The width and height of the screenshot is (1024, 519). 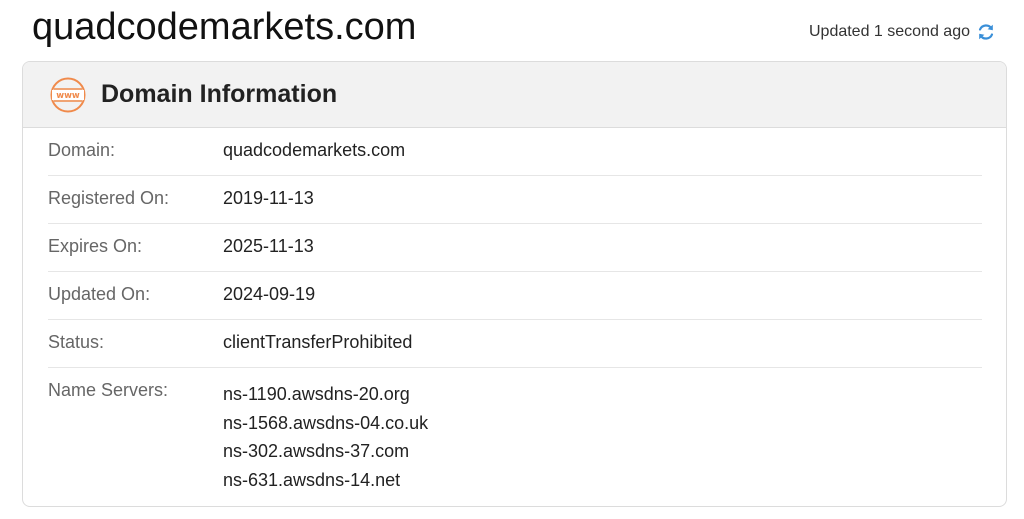 What do you see at coordinates (108, 390) in the screenshot?
I see `name-servers-label: Name Servers:` at bounding box center [108, 390].